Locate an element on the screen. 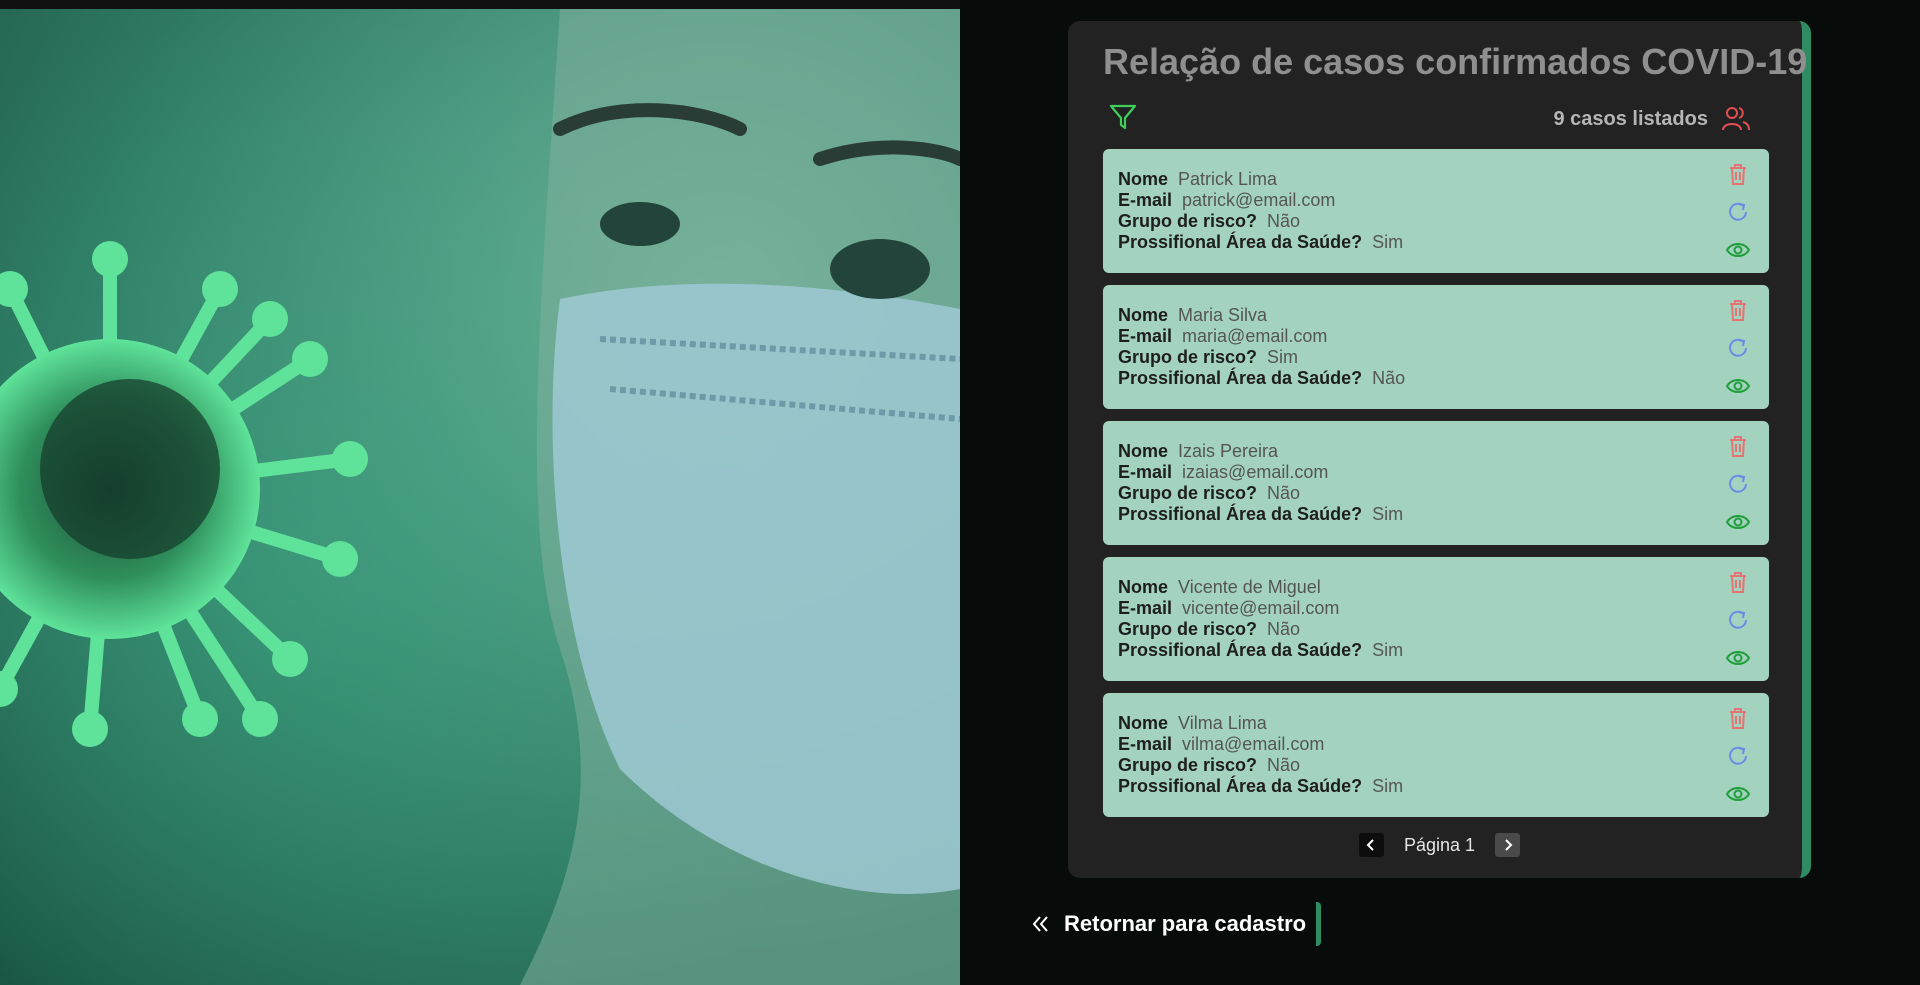  filter-icon-svg is located at coordinates (1123, 117).